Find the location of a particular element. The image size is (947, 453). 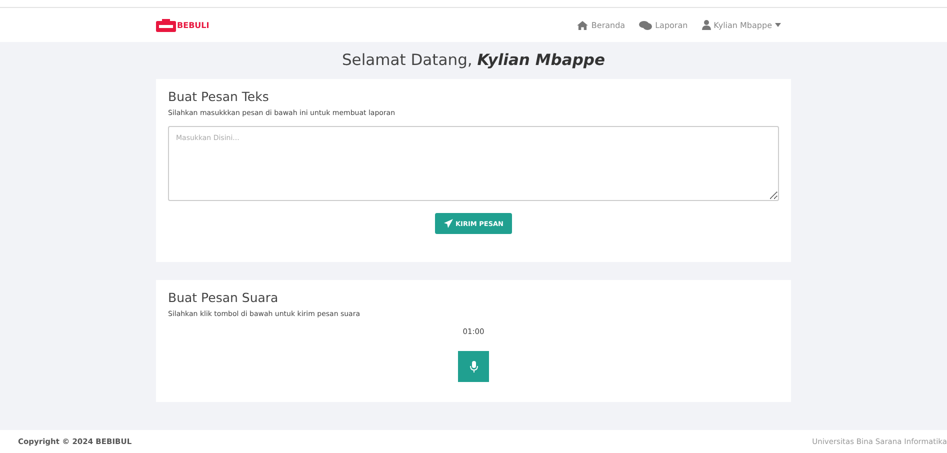

card-title: Buat Pesan Teks is located at coordinates (219, 96).